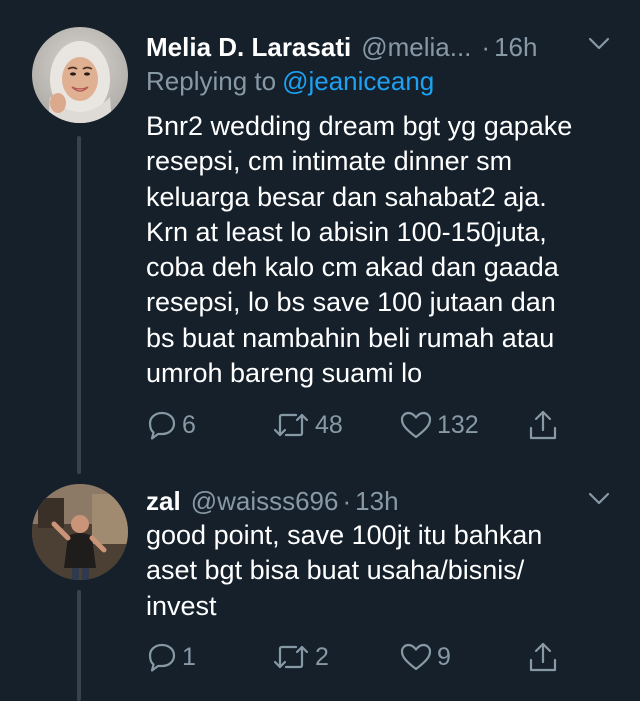  I want to click on reply-count: 6, so click(189, 424).